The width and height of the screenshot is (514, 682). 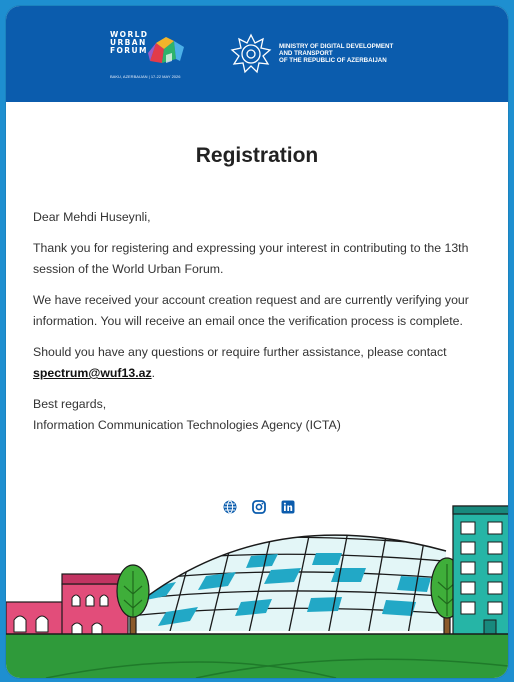 I want to click on linkedin-icon, so click(x=288, y=509).